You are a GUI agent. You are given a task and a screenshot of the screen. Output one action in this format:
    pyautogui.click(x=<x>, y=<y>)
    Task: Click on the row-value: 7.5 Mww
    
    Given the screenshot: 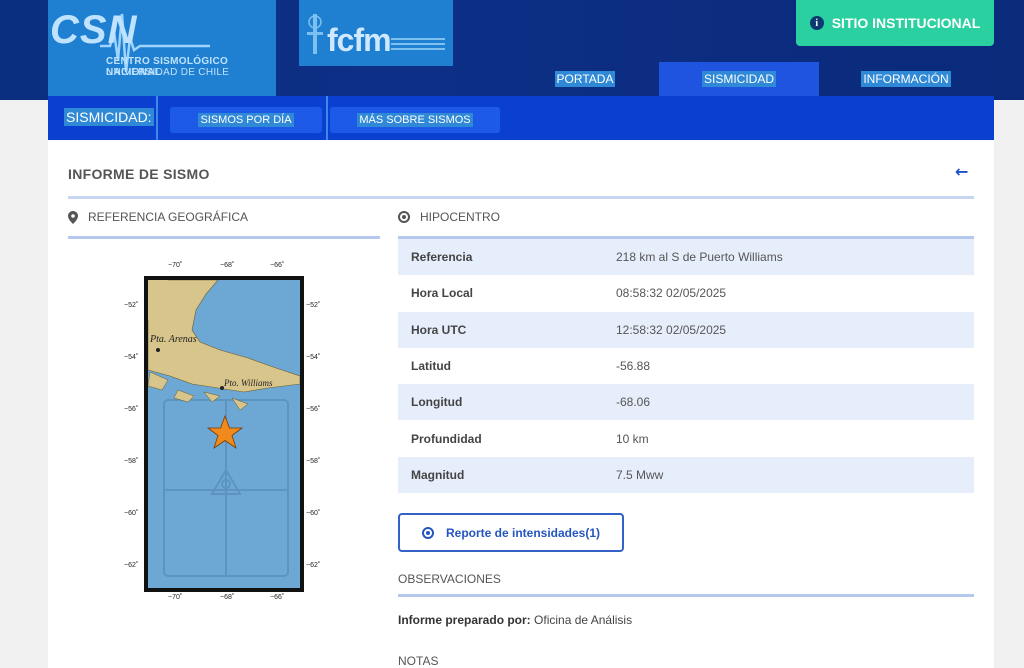 What is the action you would take?
    pyautogui.click(x=640, y=474)
    